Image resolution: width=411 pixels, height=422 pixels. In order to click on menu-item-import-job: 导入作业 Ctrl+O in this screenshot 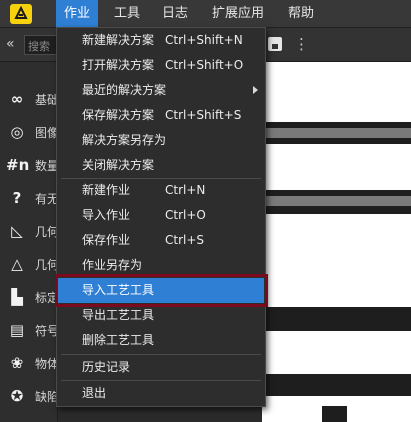, I will do `click(161, 215)`.